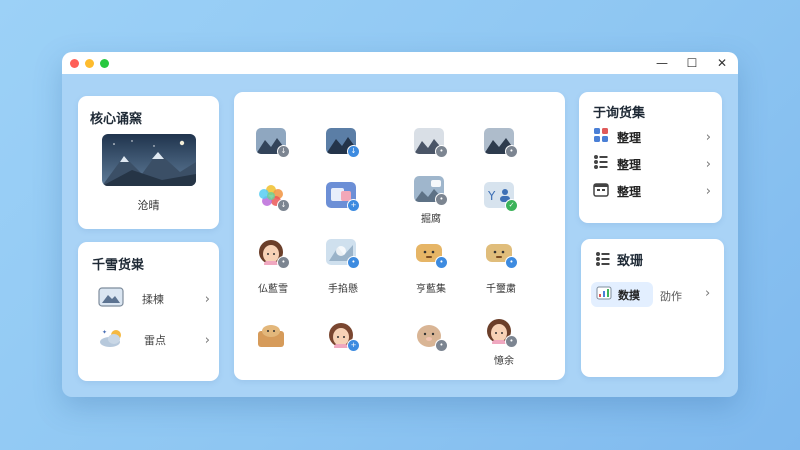 The width and height of the screenshot is (800, 450). I want to click on core-card: 核心诵窯 沧晴, so click(148, 162).